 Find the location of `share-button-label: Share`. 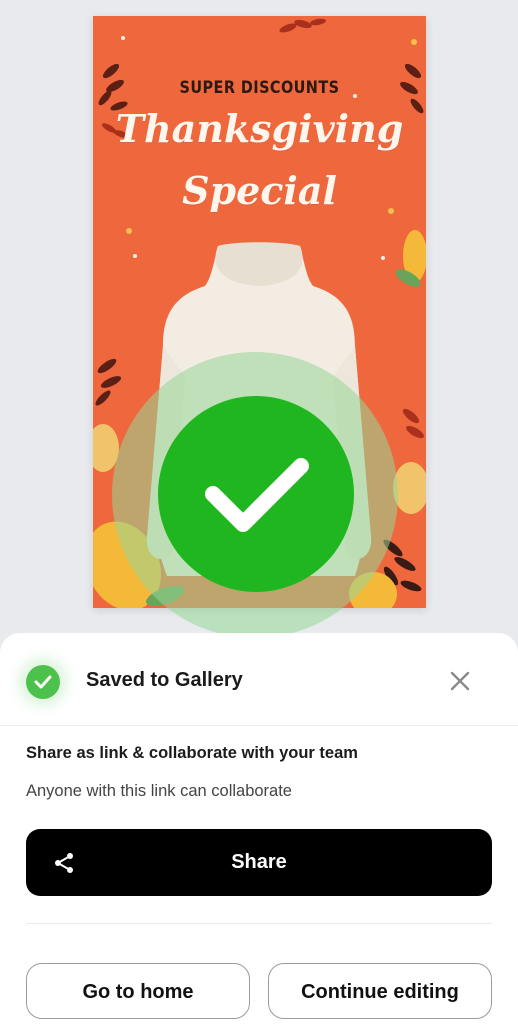

share-button-label: Share is located at coordinates (259, 862).